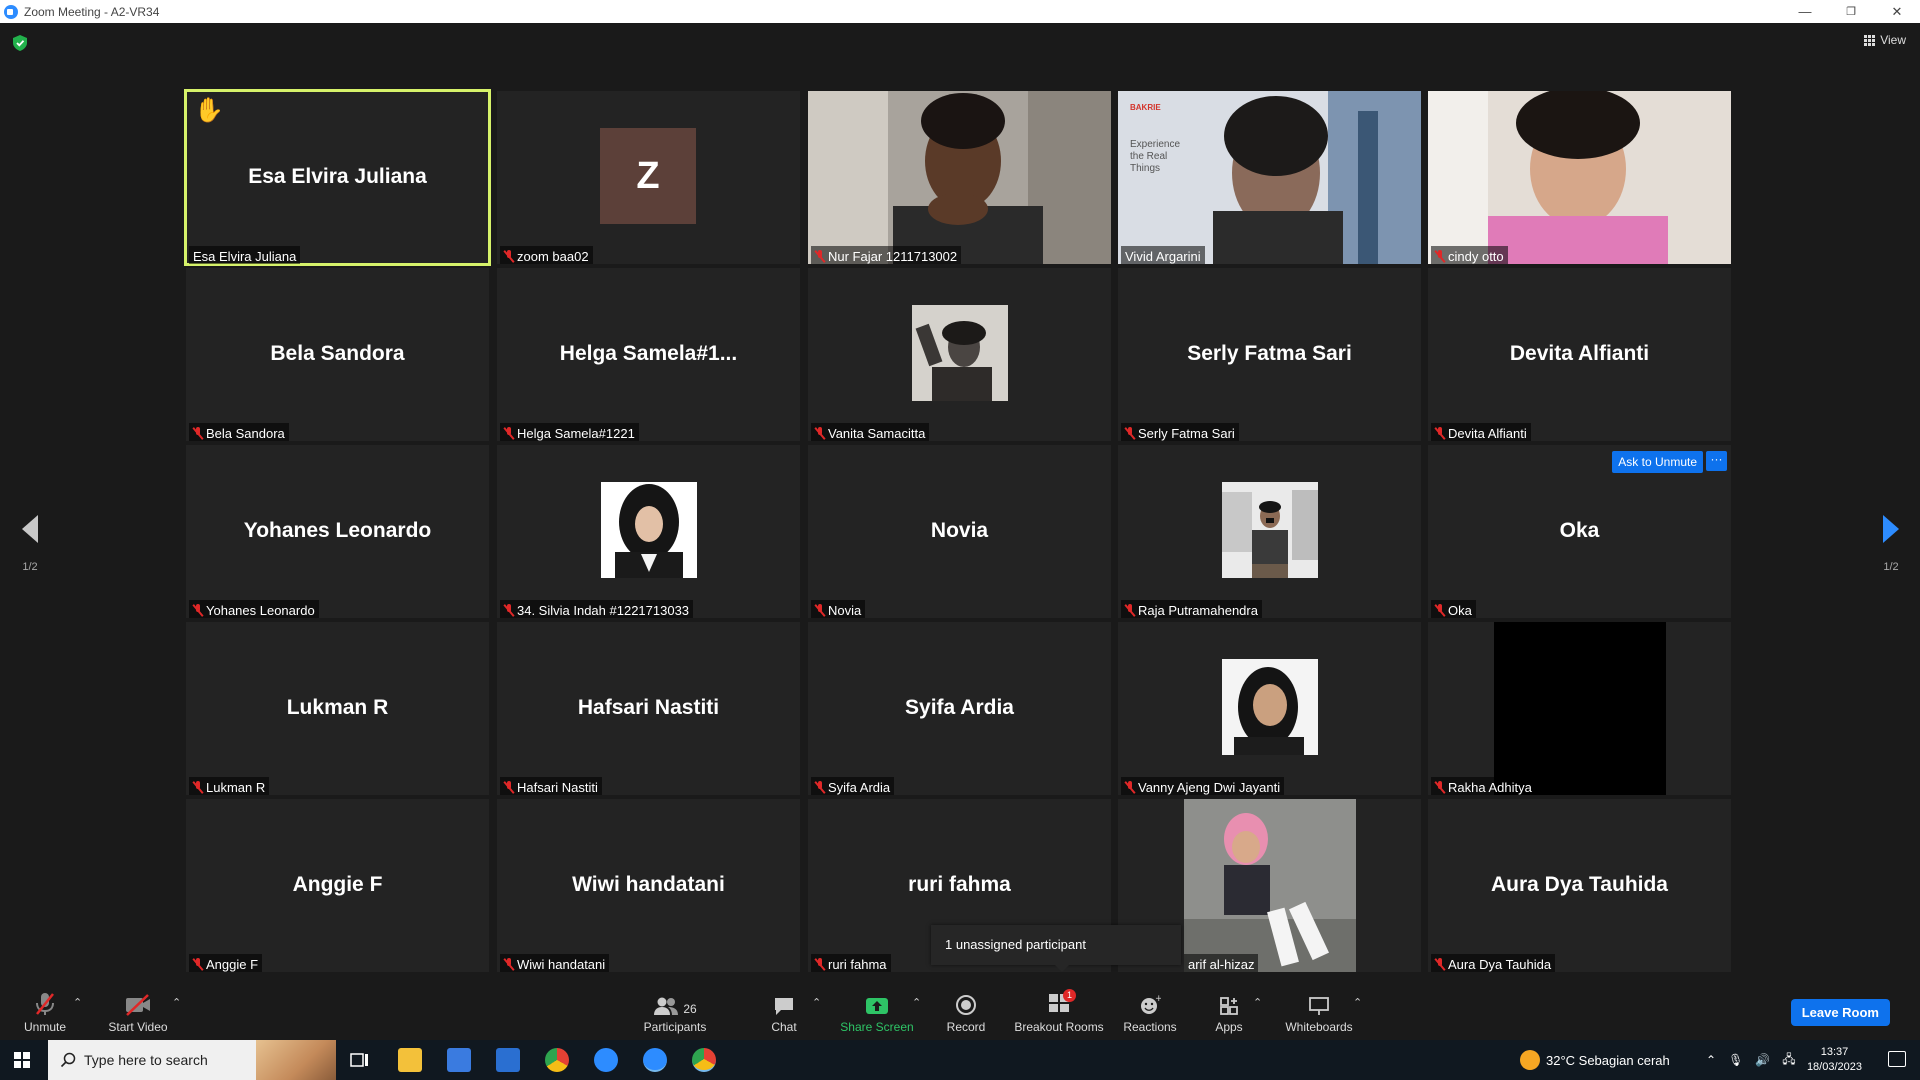 The width and height of the screenshot is (1920, 1080). What do you see at coordinates (337, 885) in the screenshot?
I see `participant-tile: Anggie F Anggie F` at bounding box center [337, 885].